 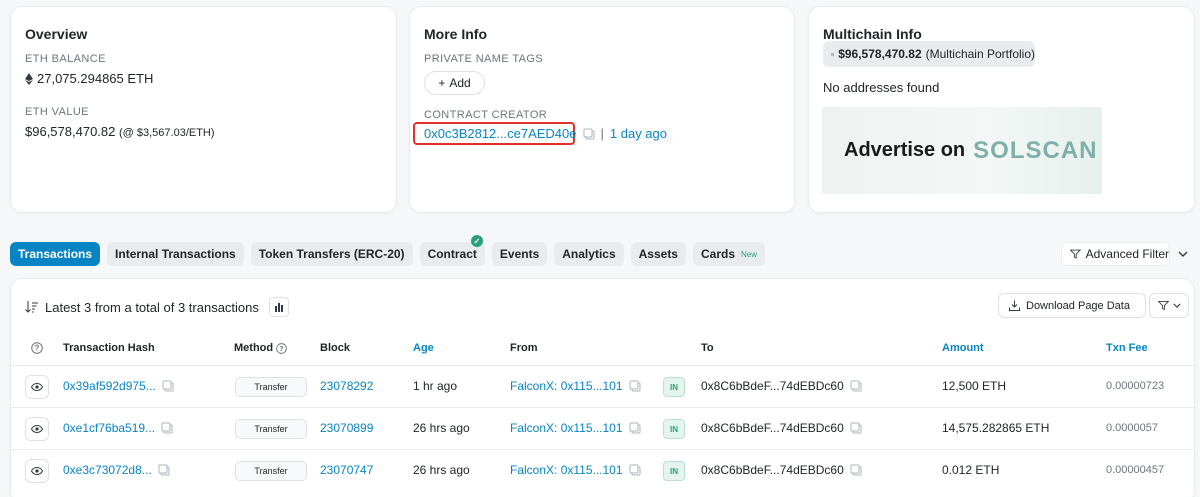 What do you see at coordinates (1135, 470) in the screenshot?
I see `fee-text: 0.00000457` at bounding box center [1135, 470].